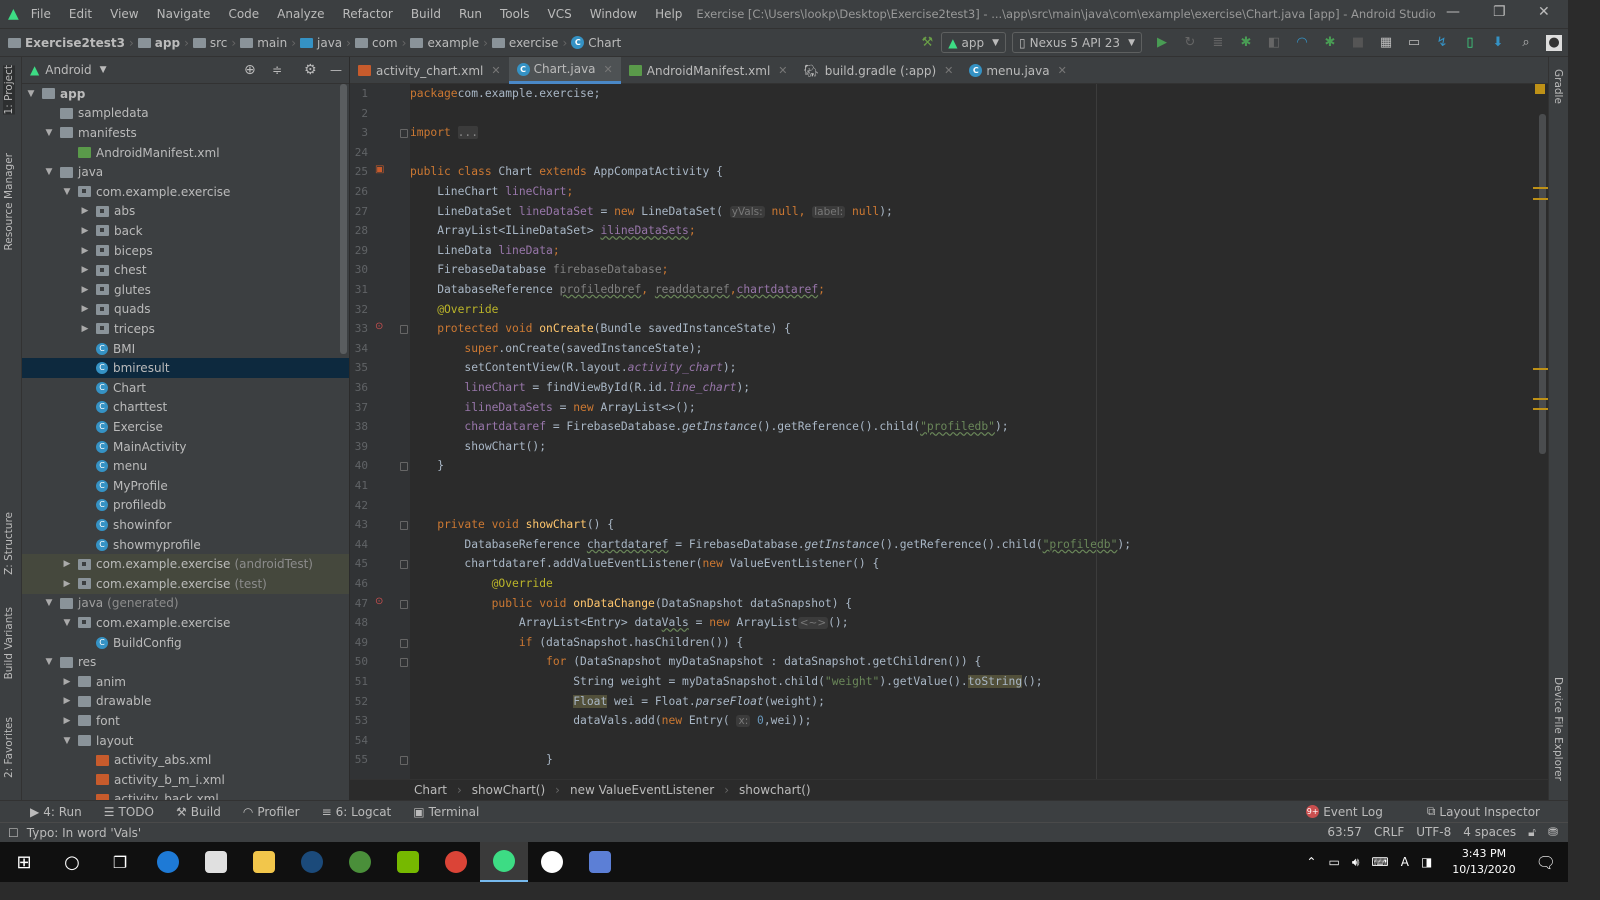 The width and height of the screenshot is (1600, 900). What do you see at coordinates (1483, 862) in the screenshot?
I see `clock: 3:43 PM 10/13/2020` at bounding box center [1483, 862].